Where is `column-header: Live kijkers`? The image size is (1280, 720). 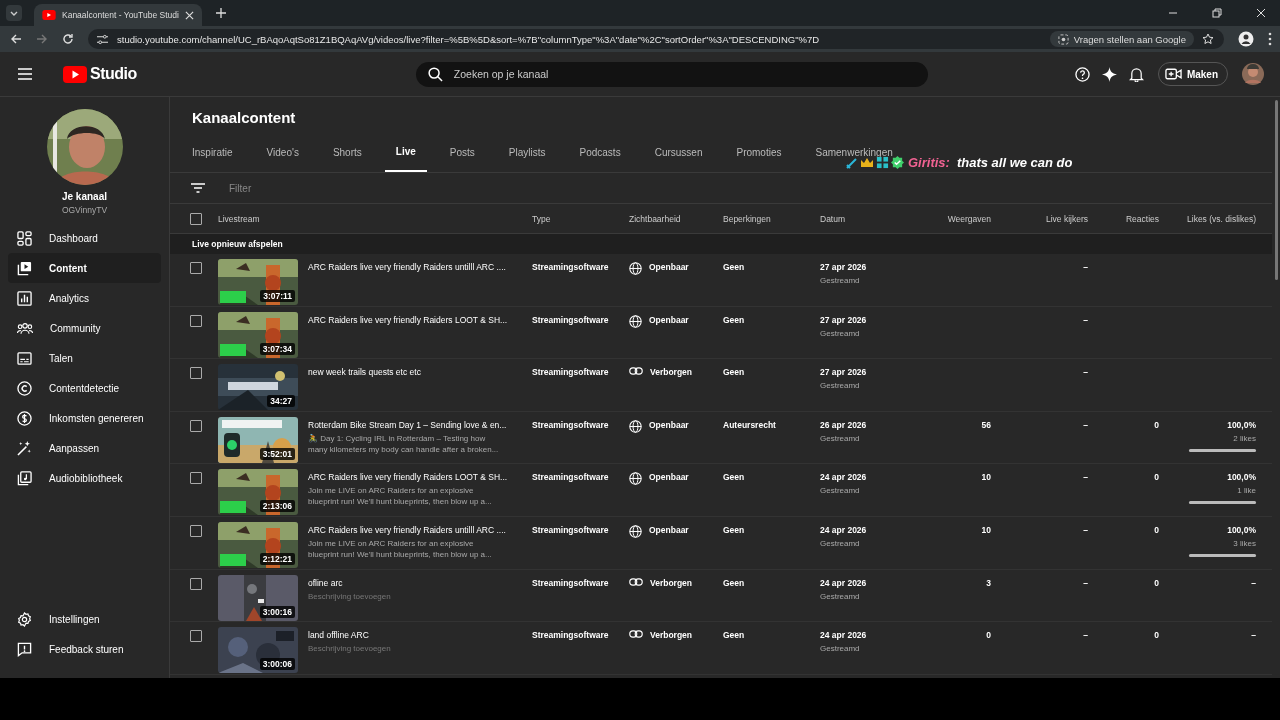 column-header: Live kijkers is located at coordinates (1039, 218).